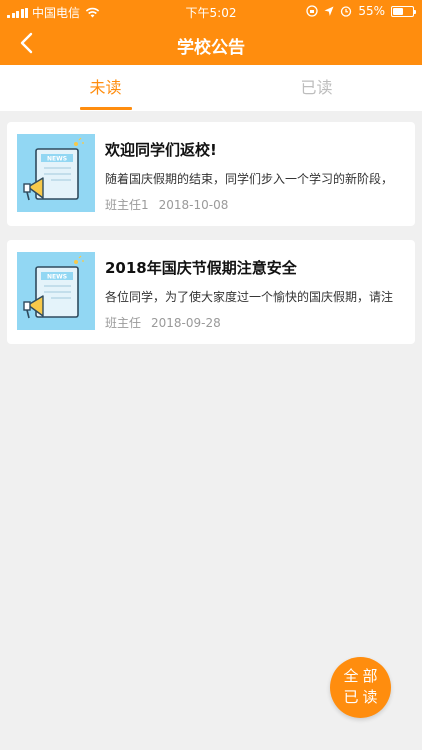 This screenshot has width=422, height=750. I want to click on mark-all-read-line2: 已读, so click(362, 697).